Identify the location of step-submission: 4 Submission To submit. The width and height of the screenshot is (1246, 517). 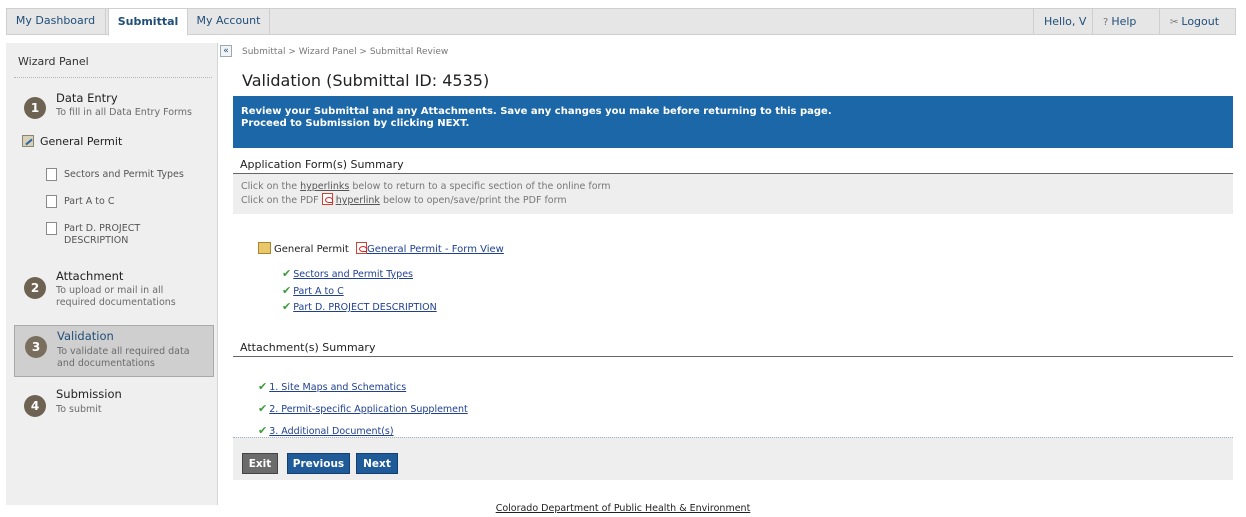
(114, 403).